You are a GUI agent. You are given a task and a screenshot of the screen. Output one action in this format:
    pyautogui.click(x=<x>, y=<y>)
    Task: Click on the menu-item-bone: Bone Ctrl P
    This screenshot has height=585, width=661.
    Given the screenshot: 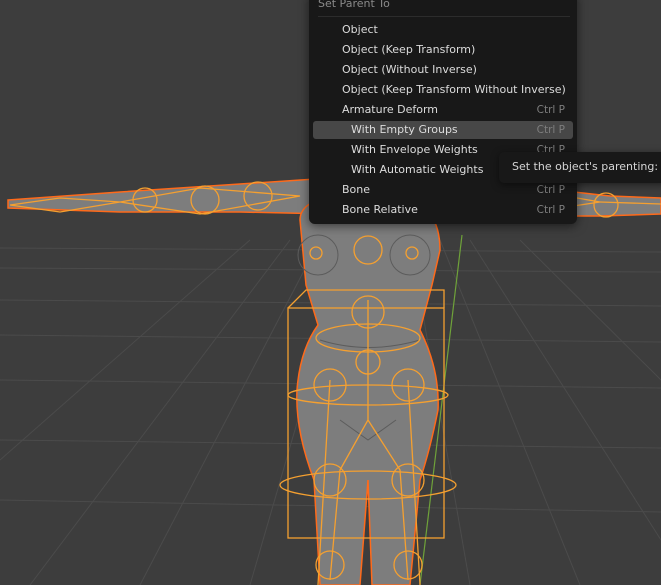 What is the action you would take?
    pyautogui.click(x=443, y=190)
    